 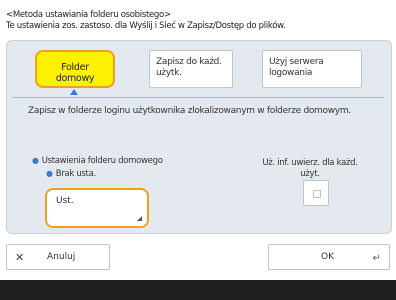 What do you see at coordinates (198, 97) in the screenshot?
I see `panel-divider` at bounding box center [198, 97].